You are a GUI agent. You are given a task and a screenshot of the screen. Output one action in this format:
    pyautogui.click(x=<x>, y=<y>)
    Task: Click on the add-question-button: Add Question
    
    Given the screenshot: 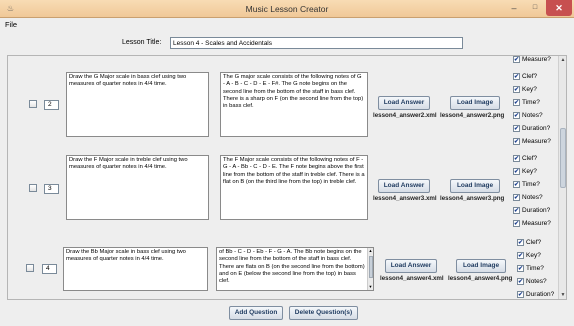 What is the action you would take?
    pyautogui.click(x=256, y=313)
    